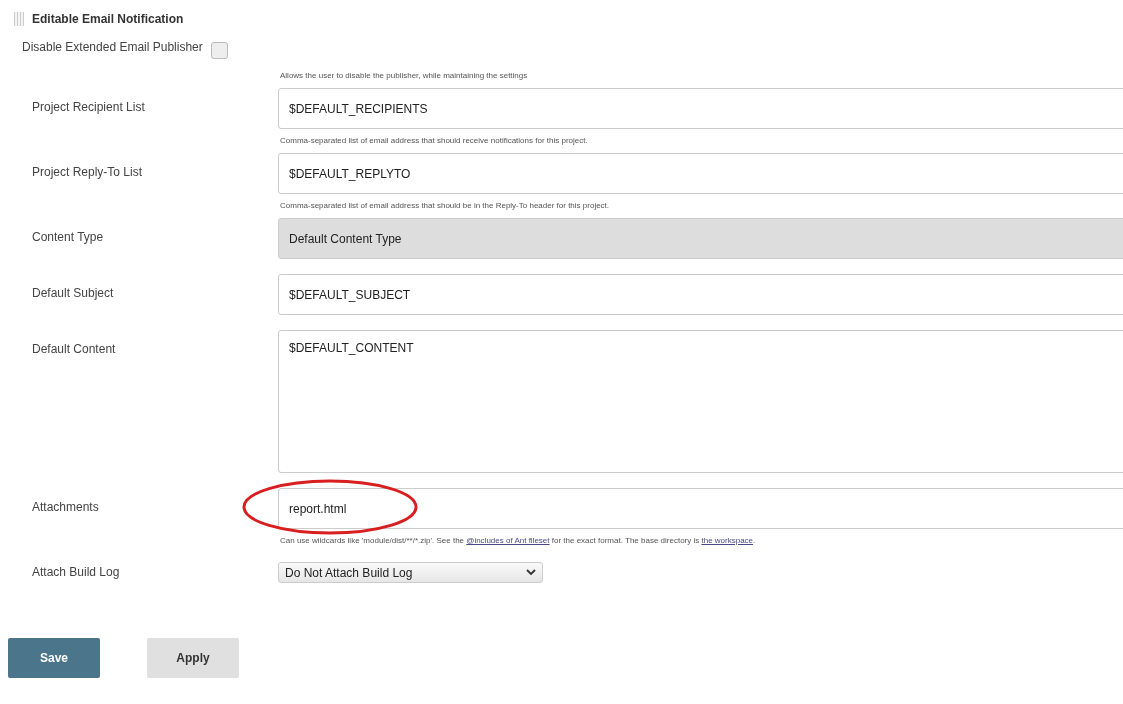 The height and width of the screenshot is (704, 1123). Describe the element at coordinates (700, 173) in the screenshot. I see `input-field: $DEFAULT_REPLYTO` at that location.